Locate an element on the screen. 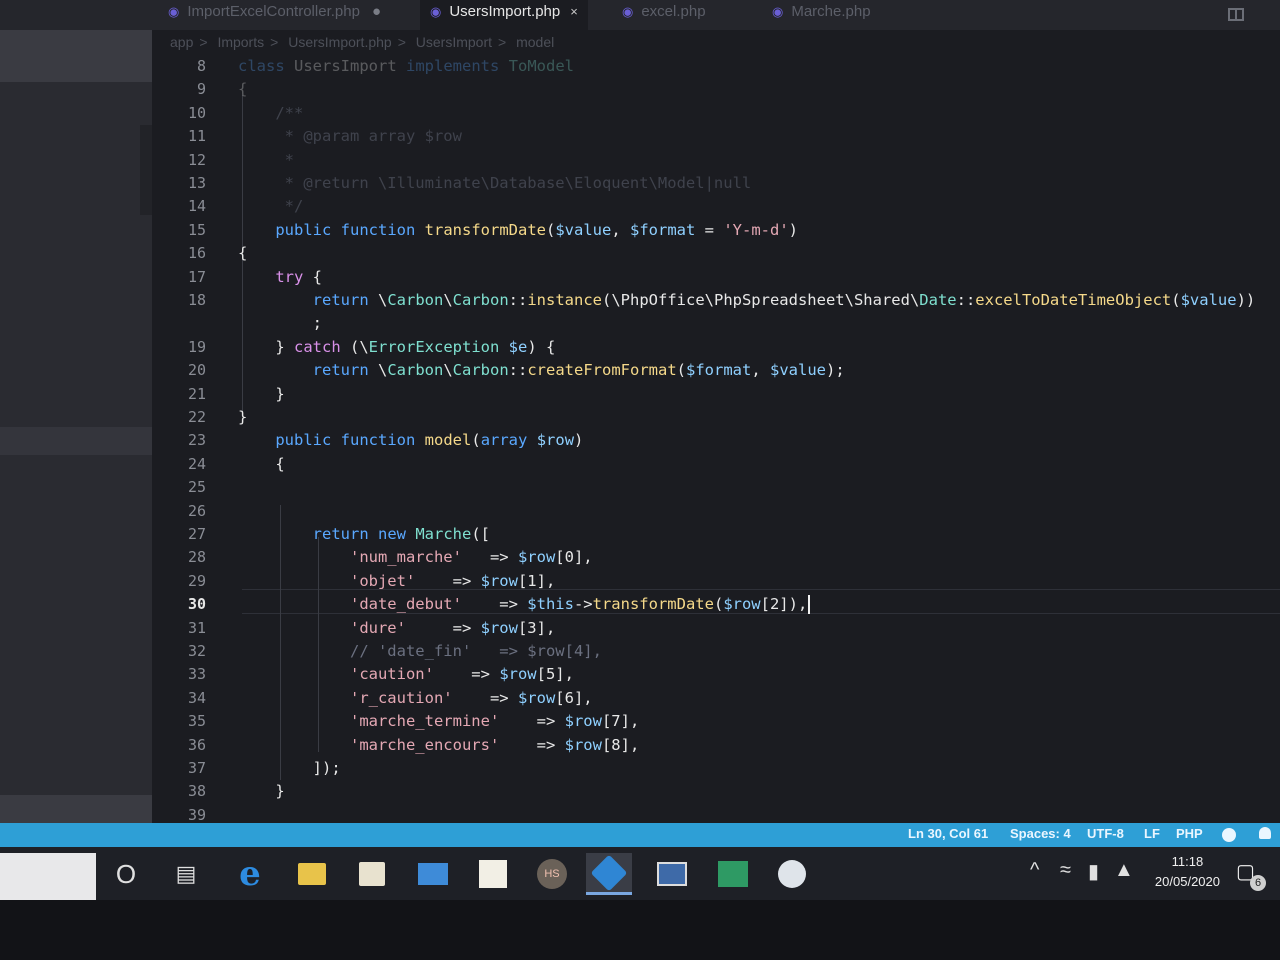 The width and height of the screenshot is (1280, 960). code-line: 36 'marche_encours' => $row[8], is located at coordinates (716, 745).